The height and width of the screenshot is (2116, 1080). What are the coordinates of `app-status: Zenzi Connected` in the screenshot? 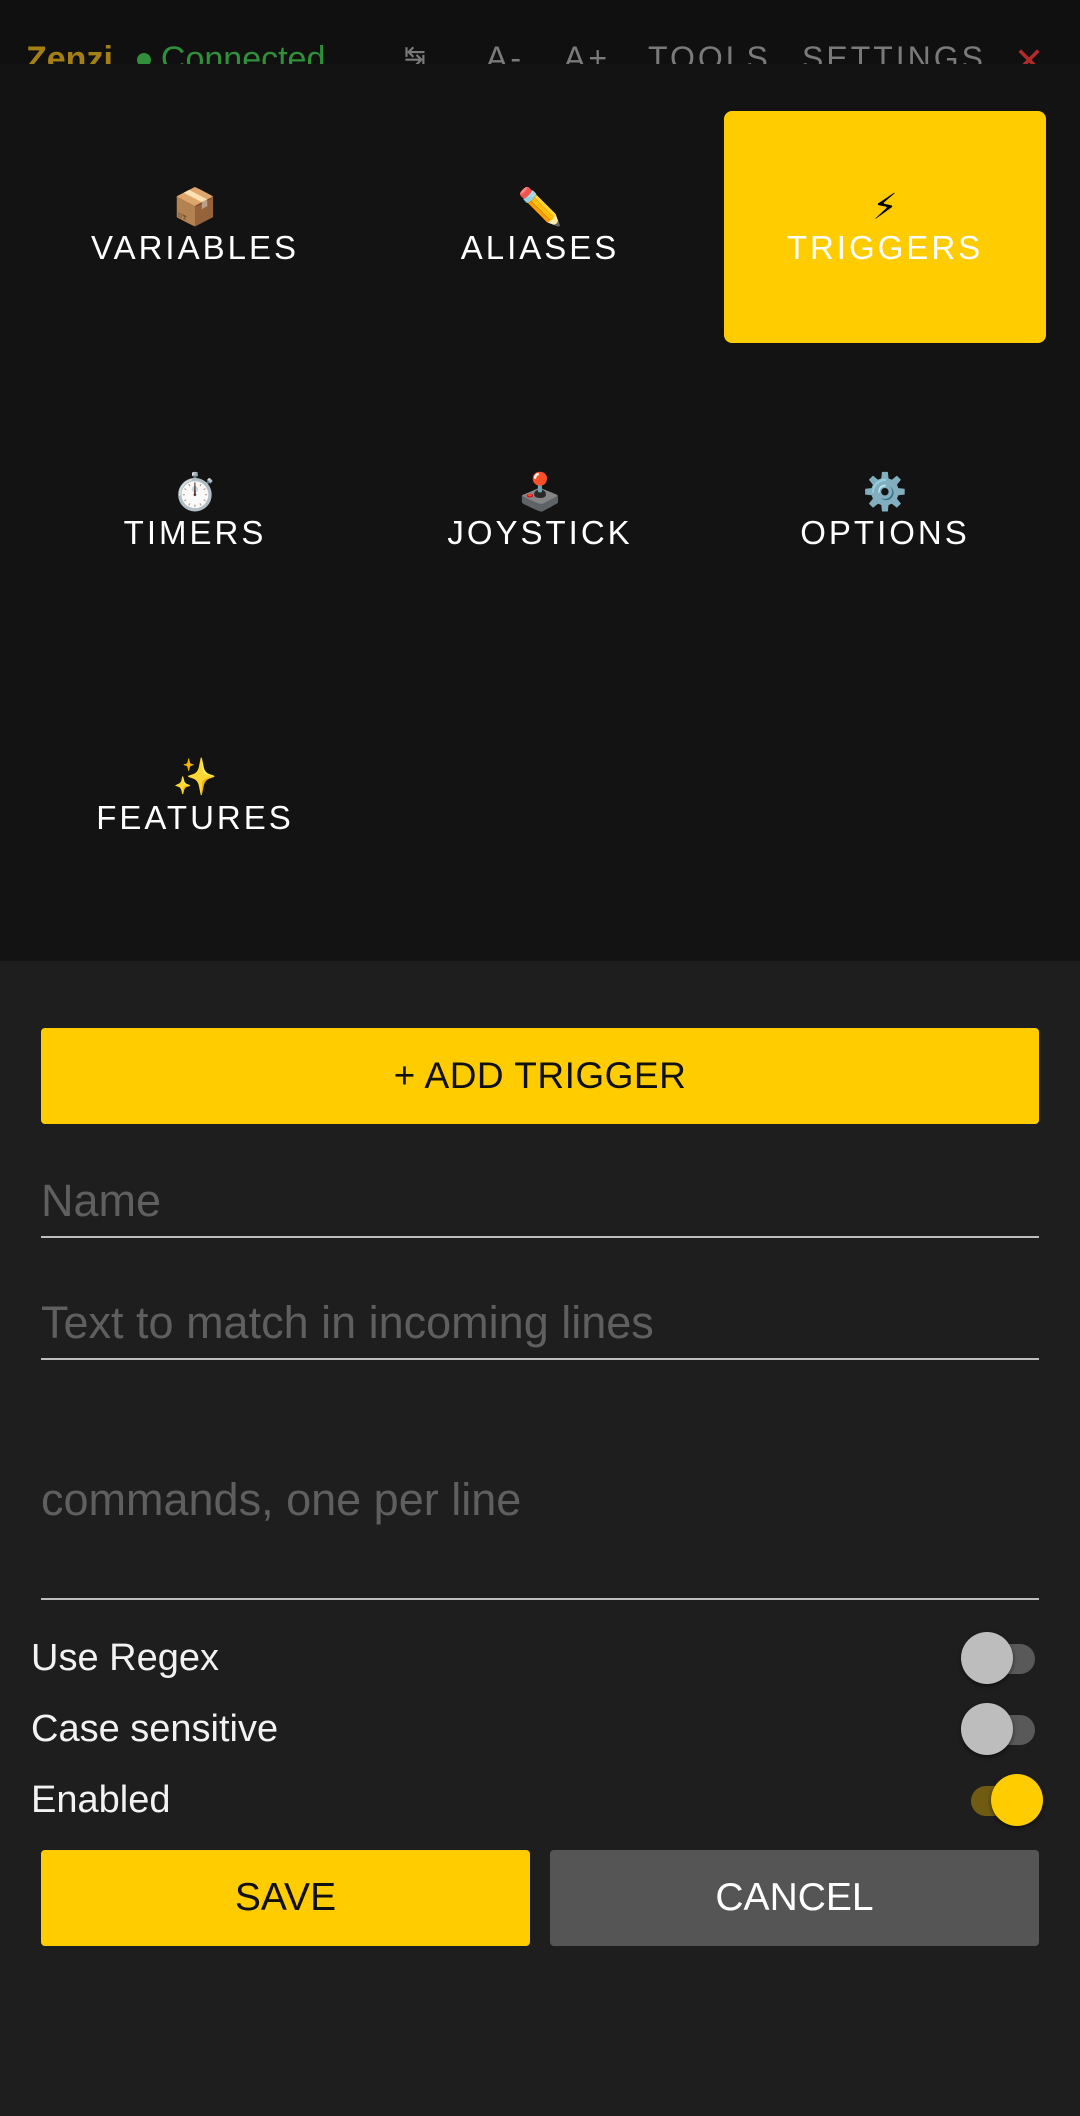 It's located at (175, 52).